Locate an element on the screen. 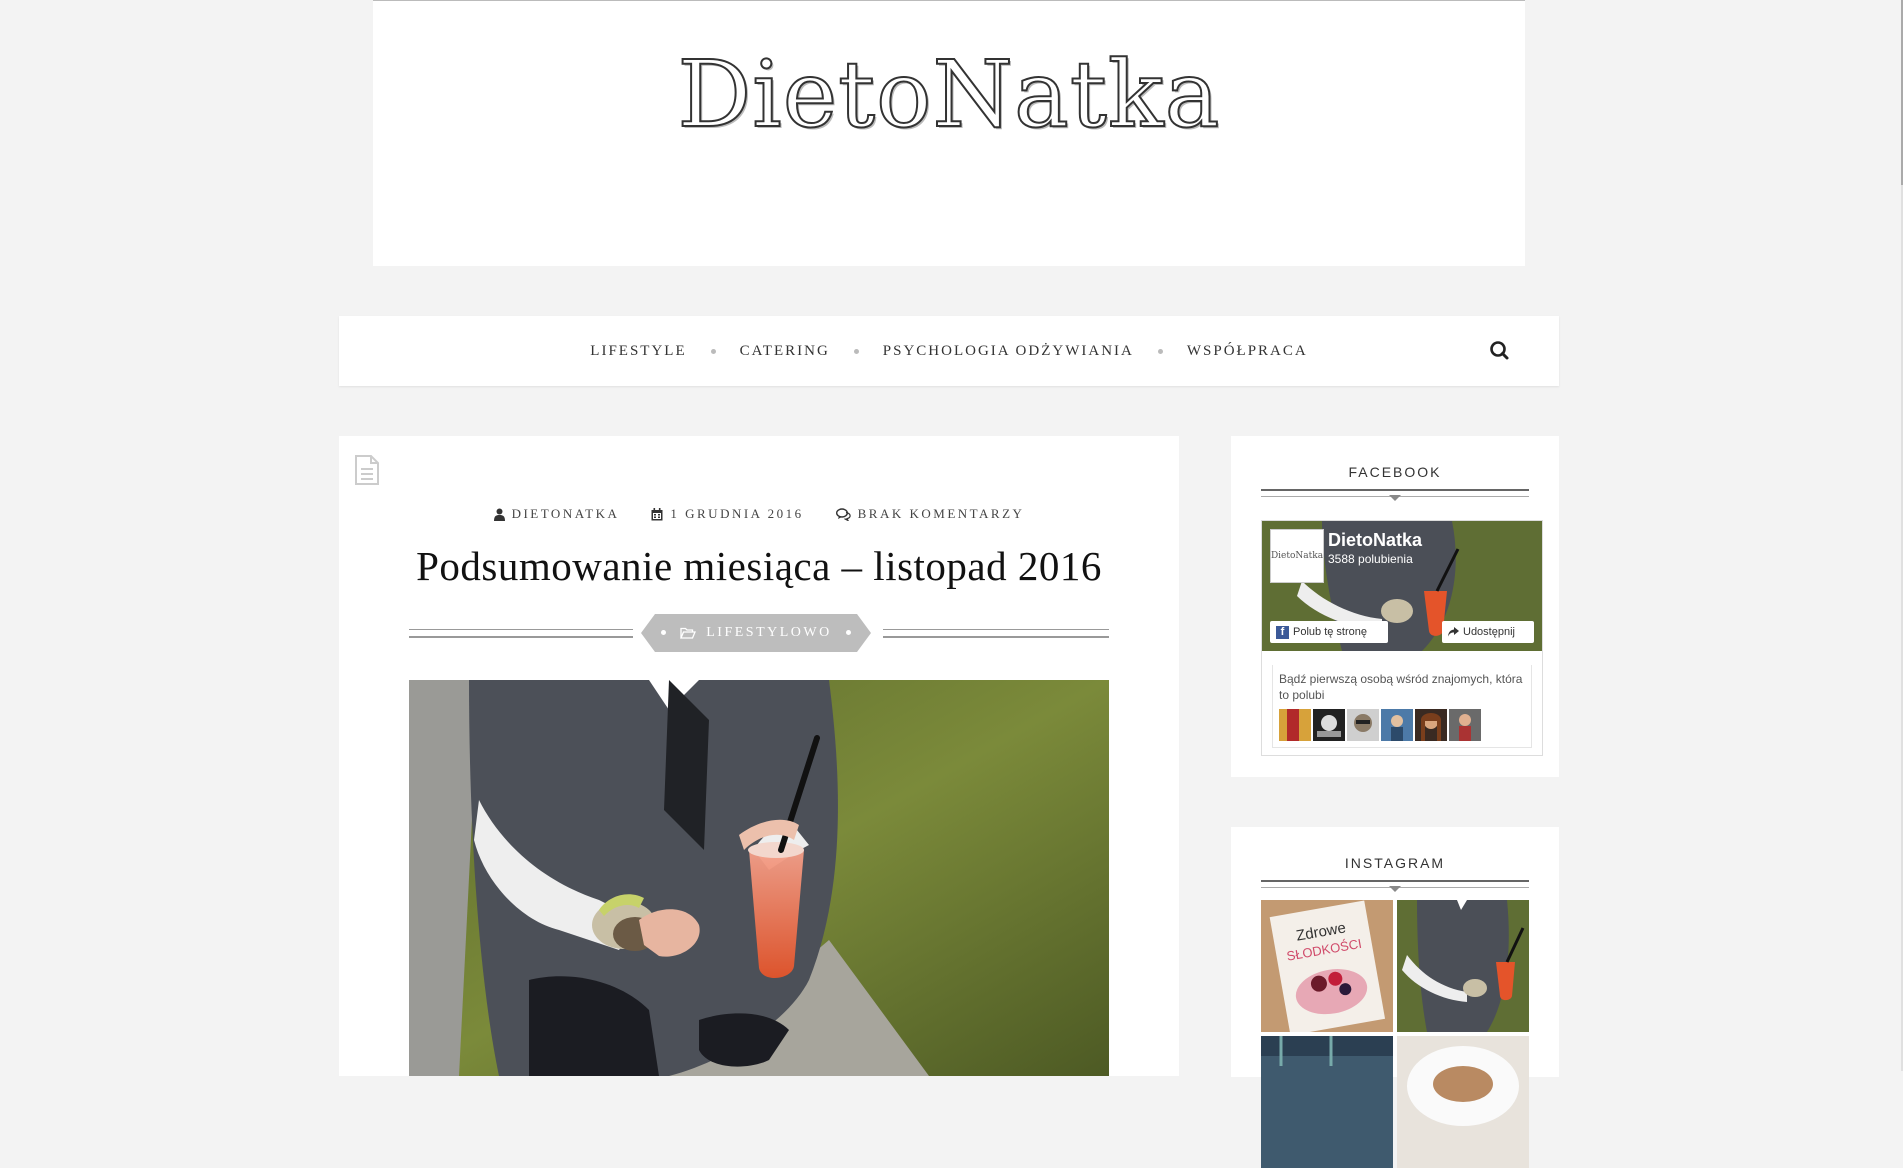  search-button is located at coordinates (1500, 351).